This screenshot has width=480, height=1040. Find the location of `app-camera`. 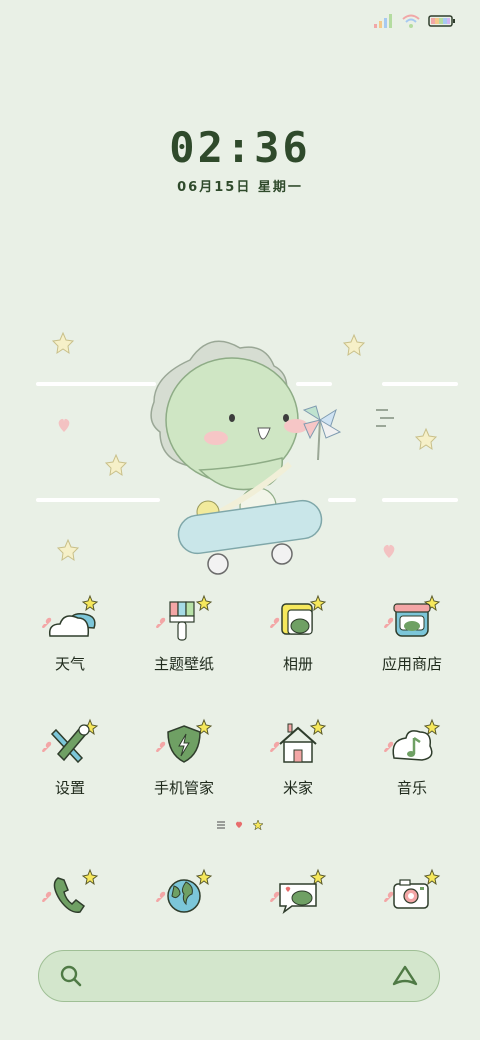

app-camera is located at coordinates (412, 894).